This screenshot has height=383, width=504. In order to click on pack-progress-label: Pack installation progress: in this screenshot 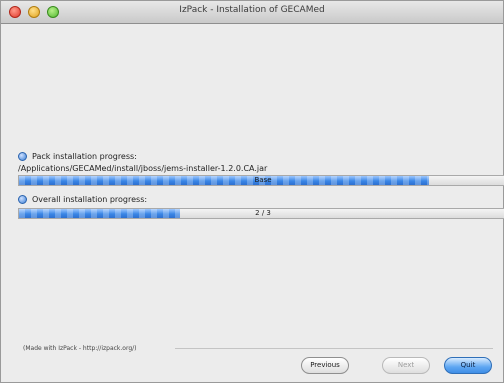, I will do `click(84, 156)`.